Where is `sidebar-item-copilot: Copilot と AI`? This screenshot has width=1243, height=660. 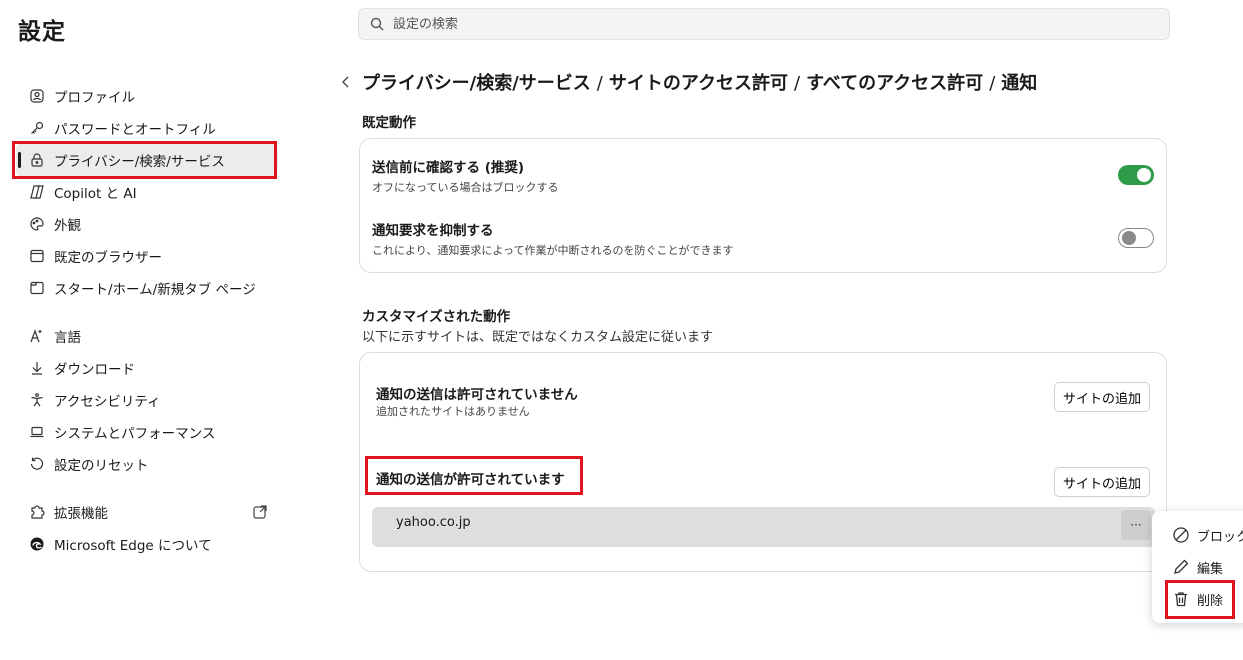
sidebar-item-copilot: Copilot と AI is located at coordinates (147, 192).